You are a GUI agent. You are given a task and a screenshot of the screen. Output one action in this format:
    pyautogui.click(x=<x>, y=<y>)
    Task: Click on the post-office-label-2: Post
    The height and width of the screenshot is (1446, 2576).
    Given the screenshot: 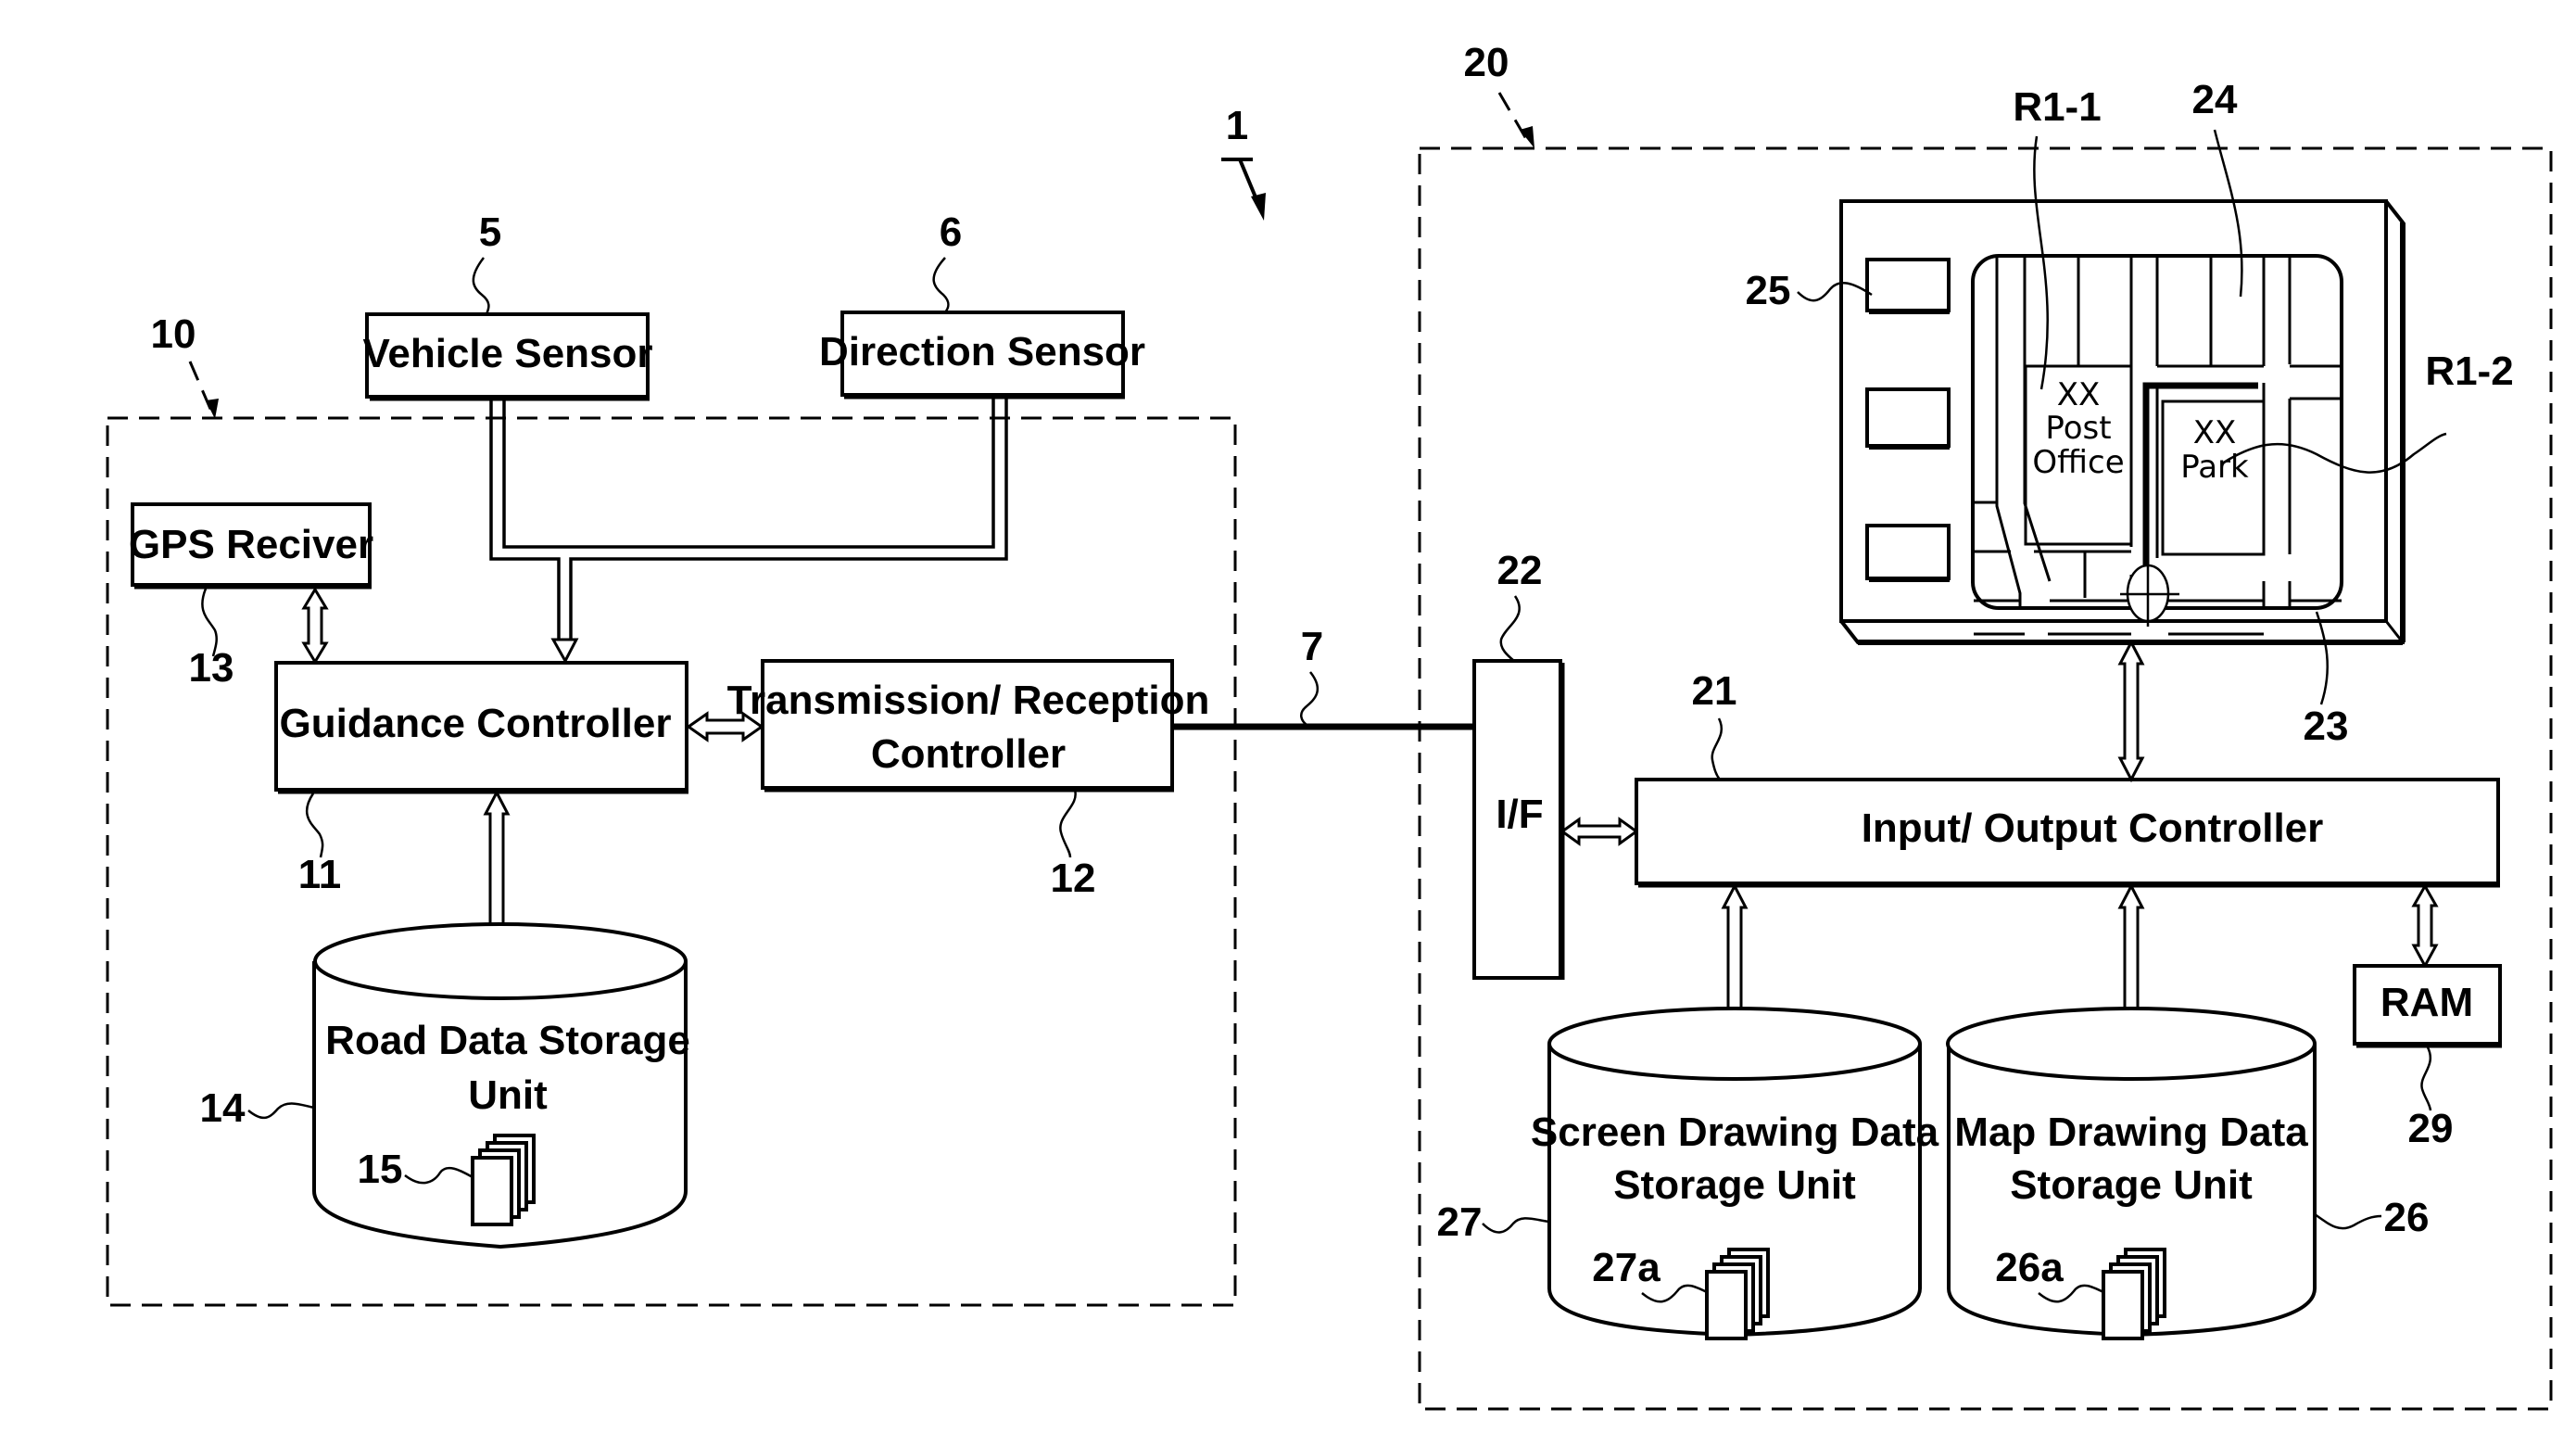 What is the action you would take?
    pyautogui.click(x=2078, y=428)
    